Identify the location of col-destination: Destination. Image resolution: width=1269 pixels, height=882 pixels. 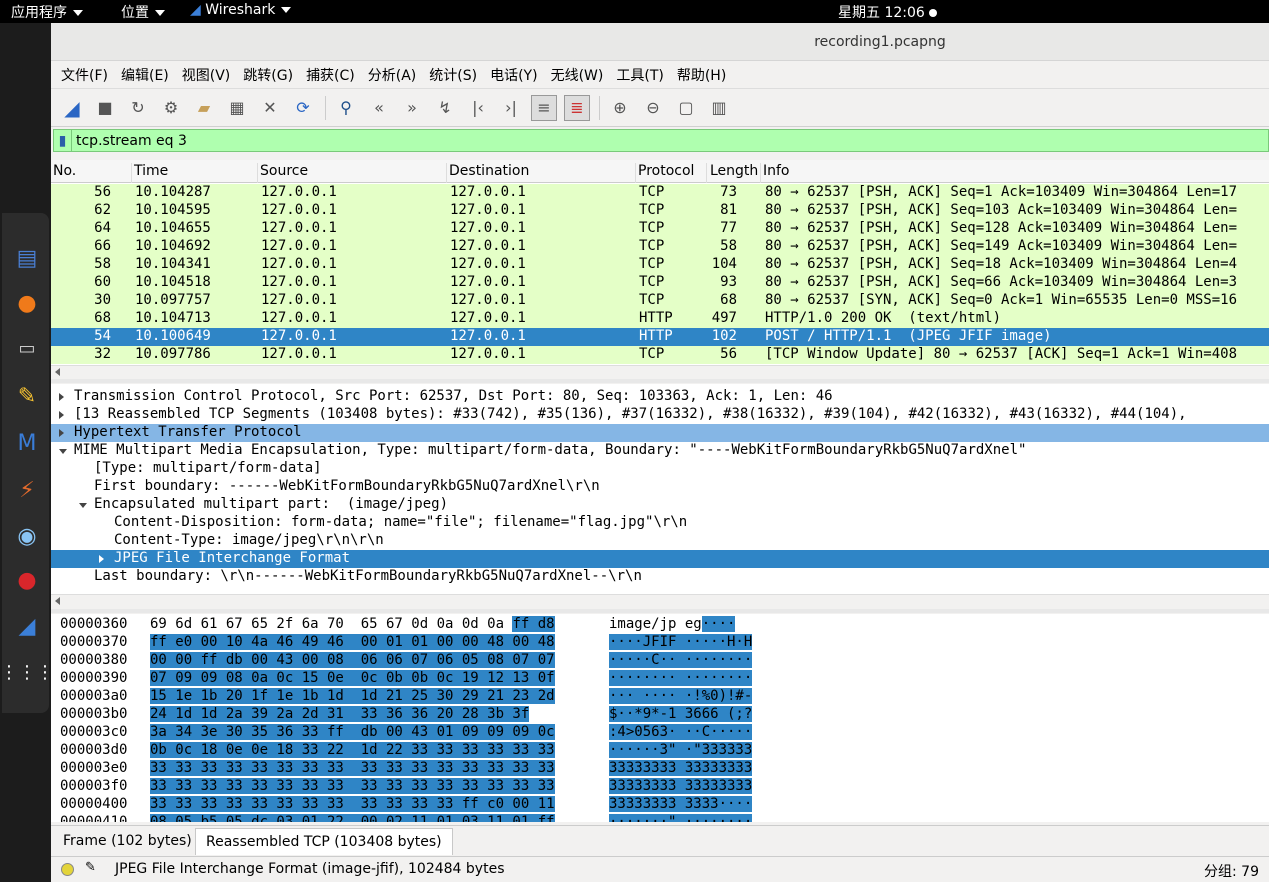
(542, 173).